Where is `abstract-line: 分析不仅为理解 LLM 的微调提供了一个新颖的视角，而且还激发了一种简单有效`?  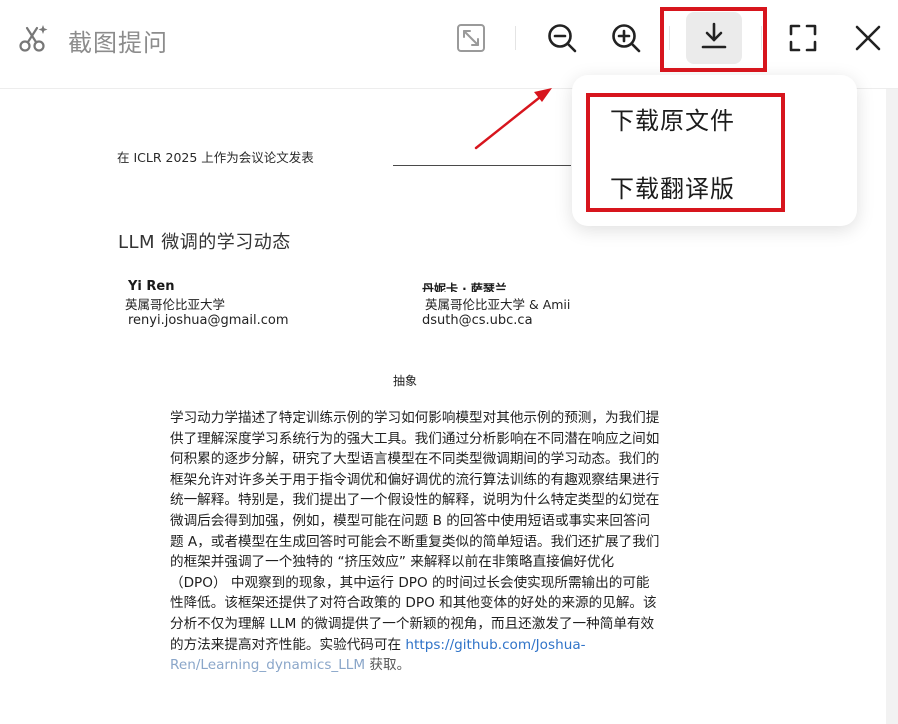
abstract-line: 分析不仅为理解 LLM 的微调提供了一个新颖的视角，而且还激发了一种简单有效 is located at coordinates (412, 623).